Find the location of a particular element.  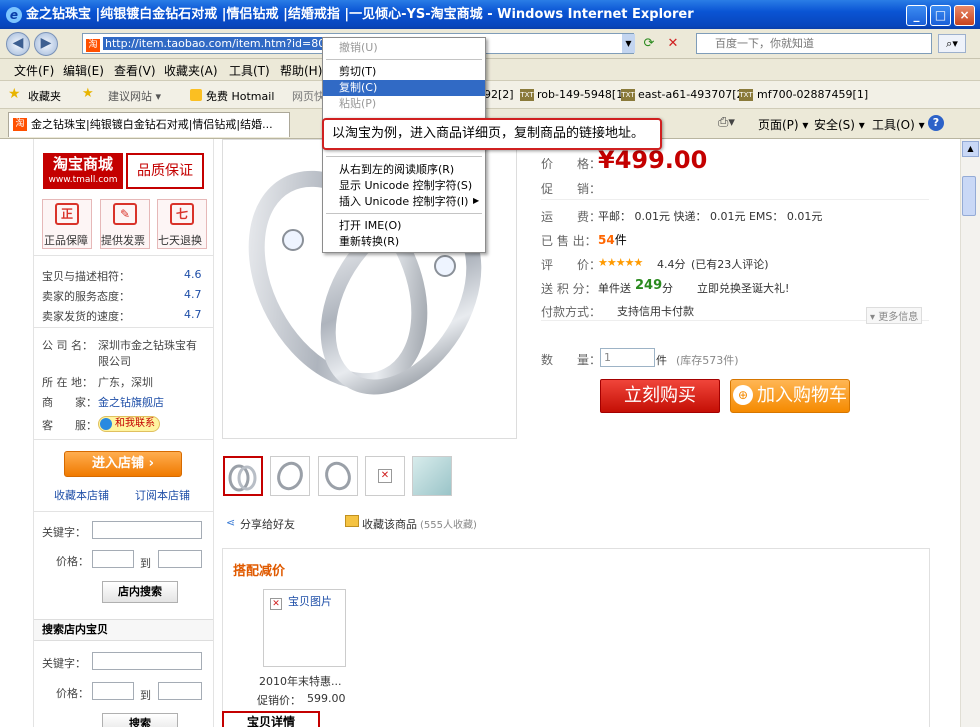

keyword-input is located at coordinates (147, 530).